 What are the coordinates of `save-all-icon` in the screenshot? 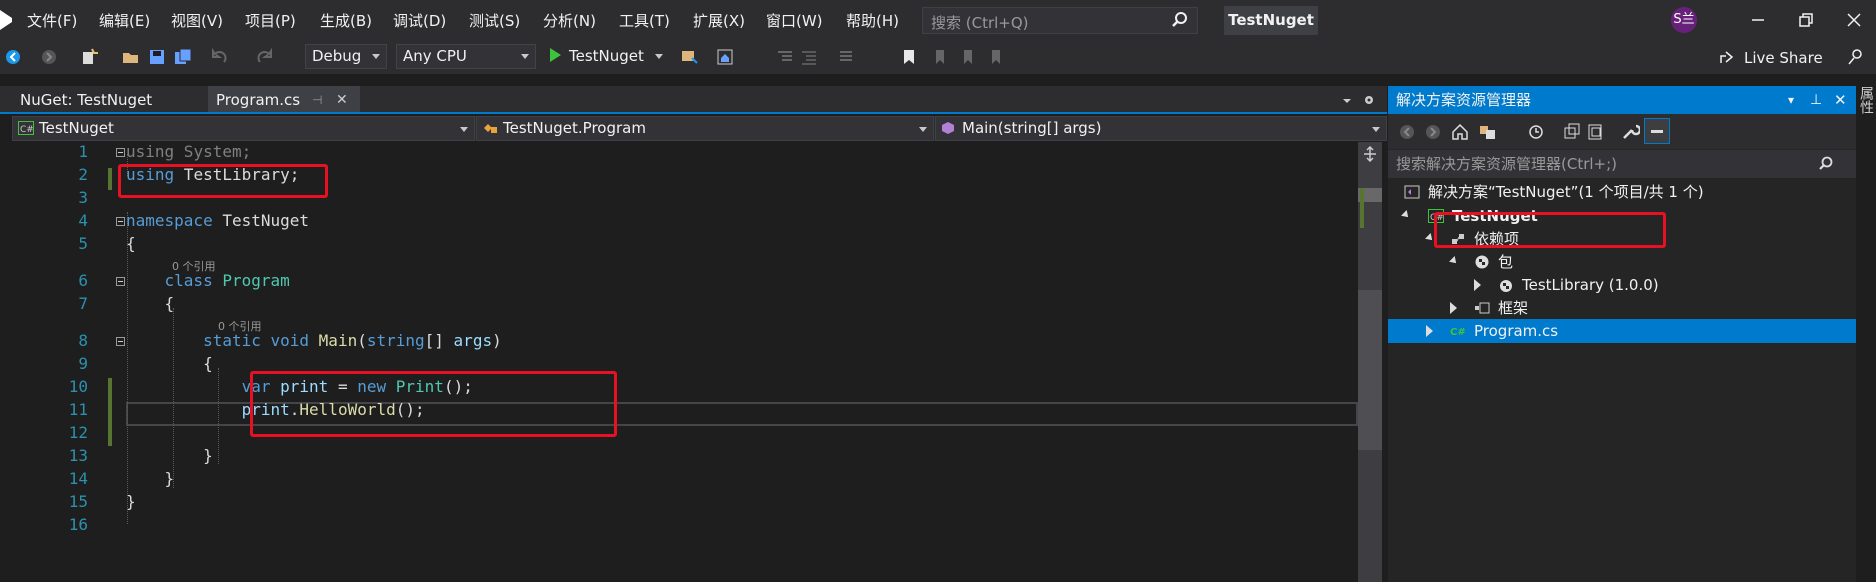 It's located at (183, 57).